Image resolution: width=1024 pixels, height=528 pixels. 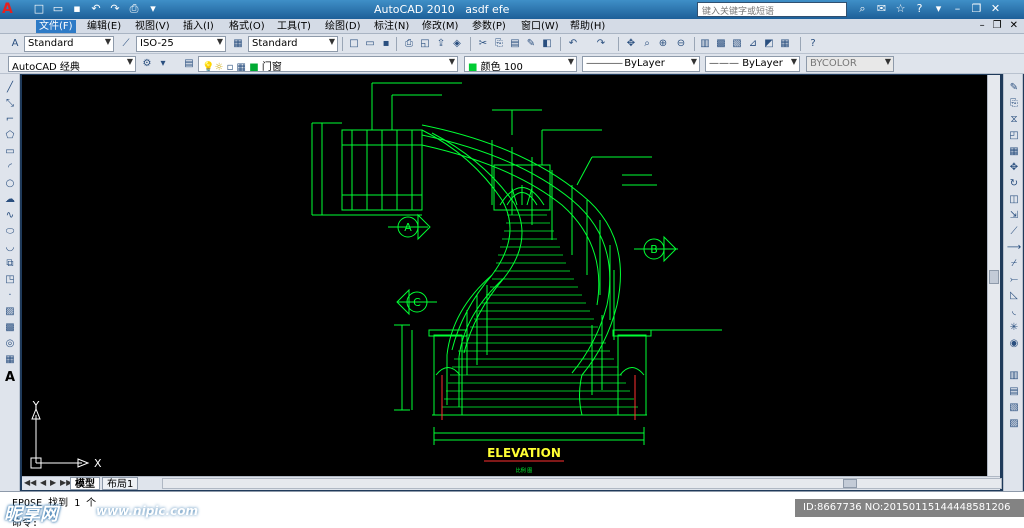 I want to click on menu-format: 格式(O), so click(x=247, y=26).